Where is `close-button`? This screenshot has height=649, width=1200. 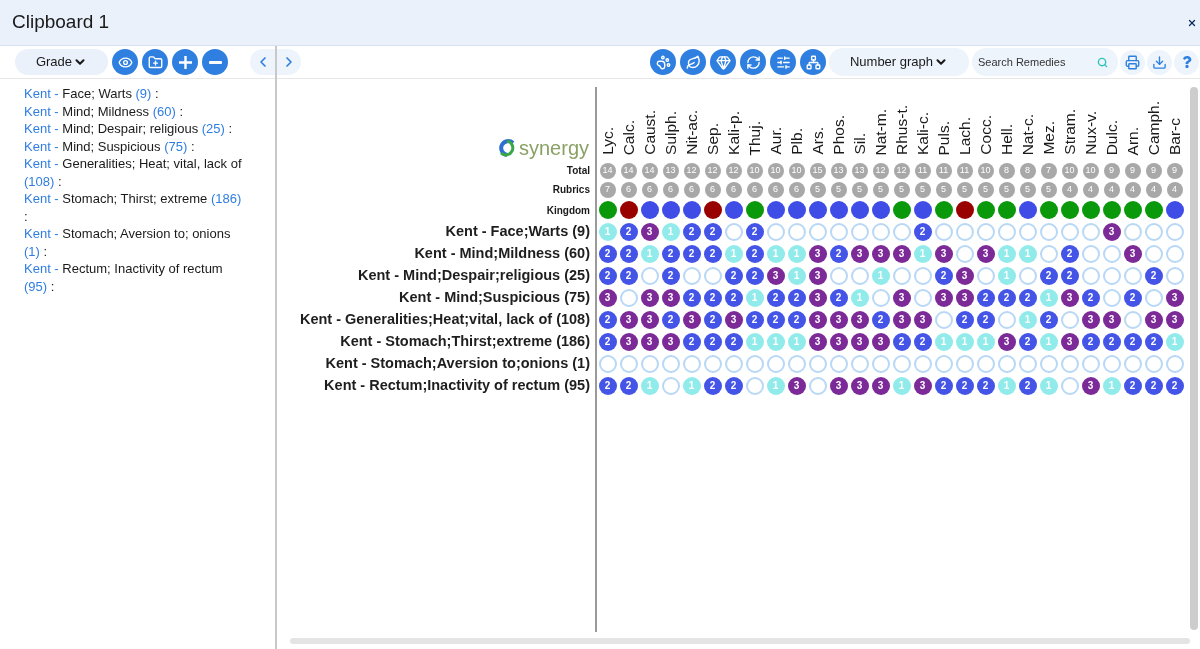
close-button is located at coordinates (1192, 22).